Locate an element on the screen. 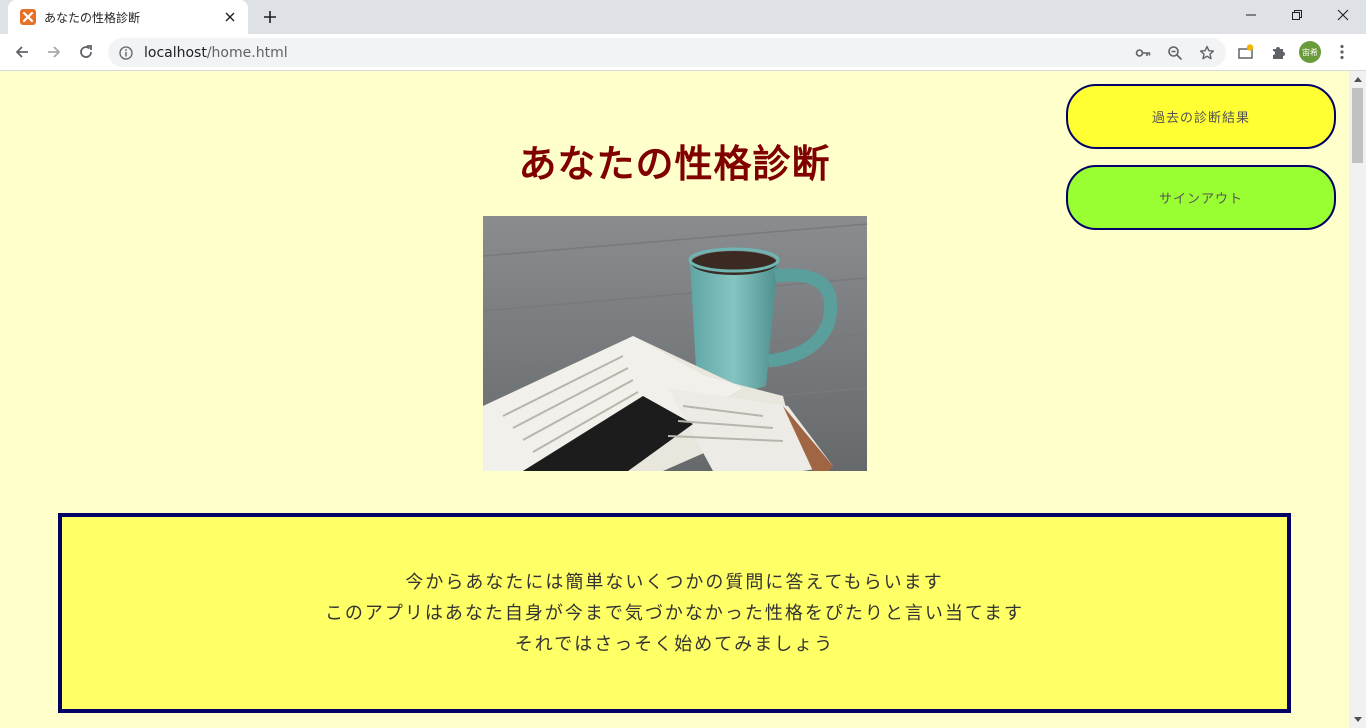  close-window-button is located at coordinates (1343, 15).